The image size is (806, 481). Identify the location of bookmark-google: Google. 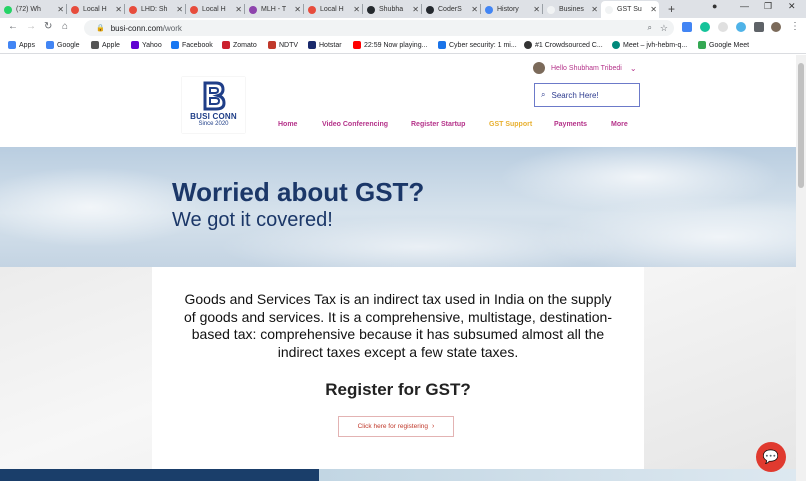
(63, 45).